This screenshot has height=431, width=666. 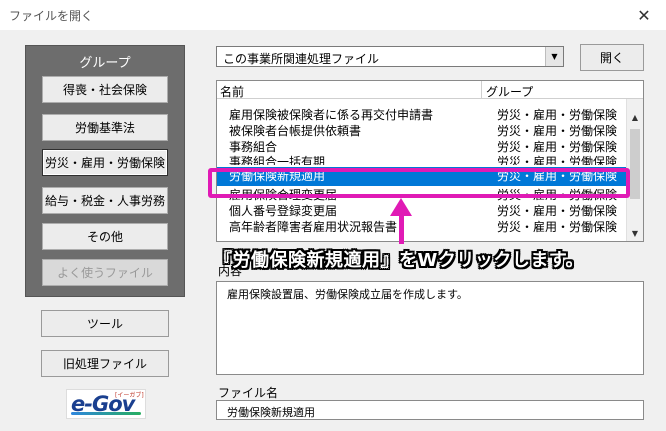 What do you see at coordinates (248, 393) in the screenshot?
I see `filename-label: ファイル名` at bounding box center [248, 393].